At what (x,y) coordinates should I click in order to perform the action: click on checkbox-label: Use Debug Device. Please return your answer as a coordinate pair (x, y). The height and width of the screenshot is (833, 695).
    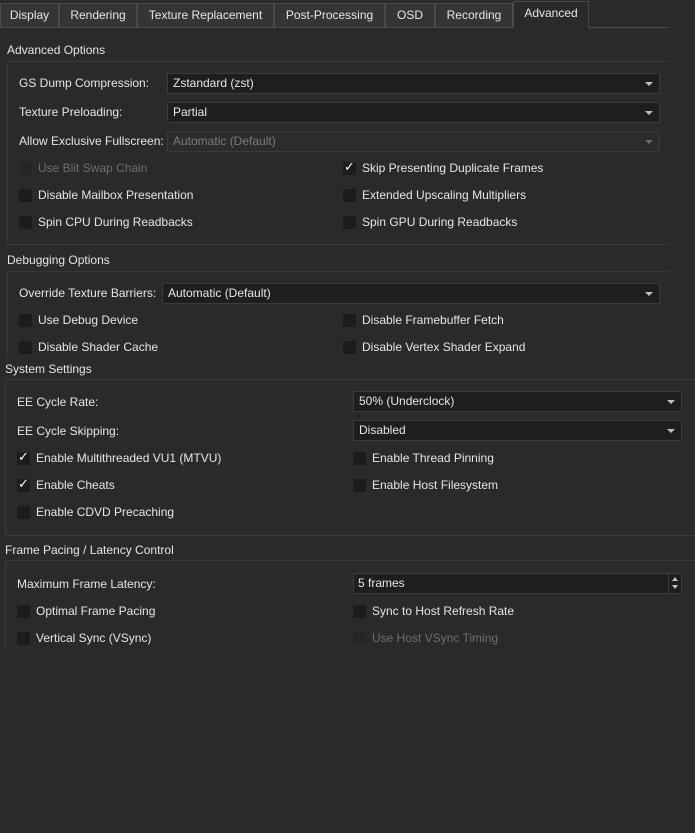
    Looking at the image, I should click on (88, 320).